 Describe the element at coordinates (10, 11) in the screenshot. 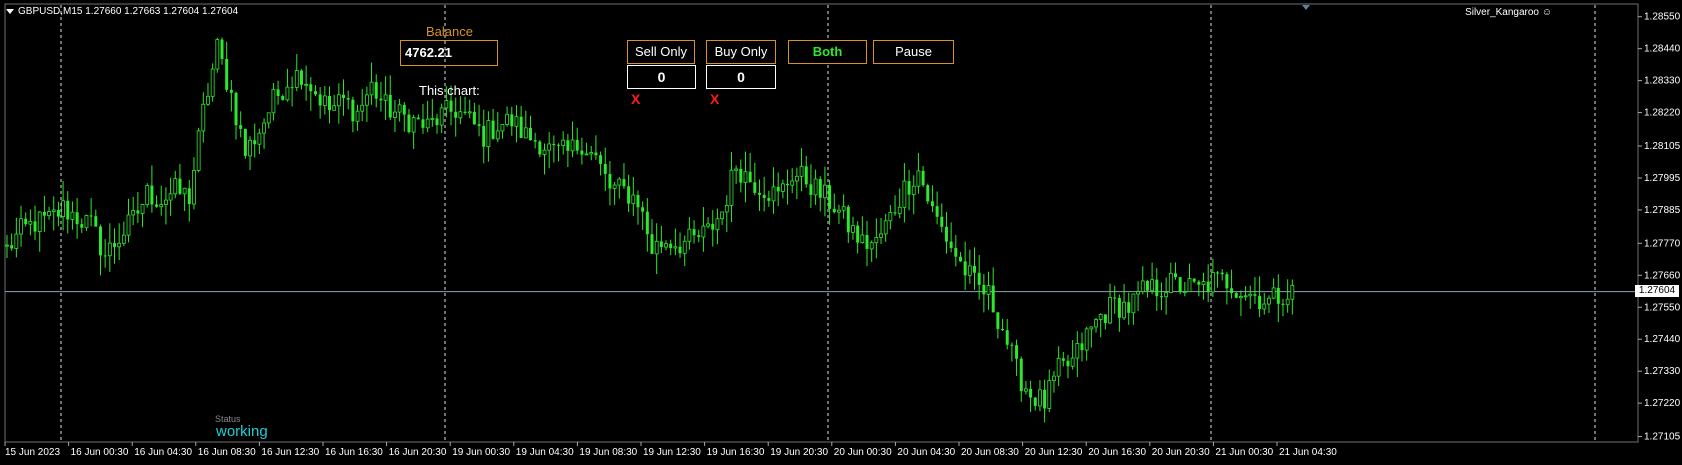

I see `dropdown-triangle-icon` at that location.